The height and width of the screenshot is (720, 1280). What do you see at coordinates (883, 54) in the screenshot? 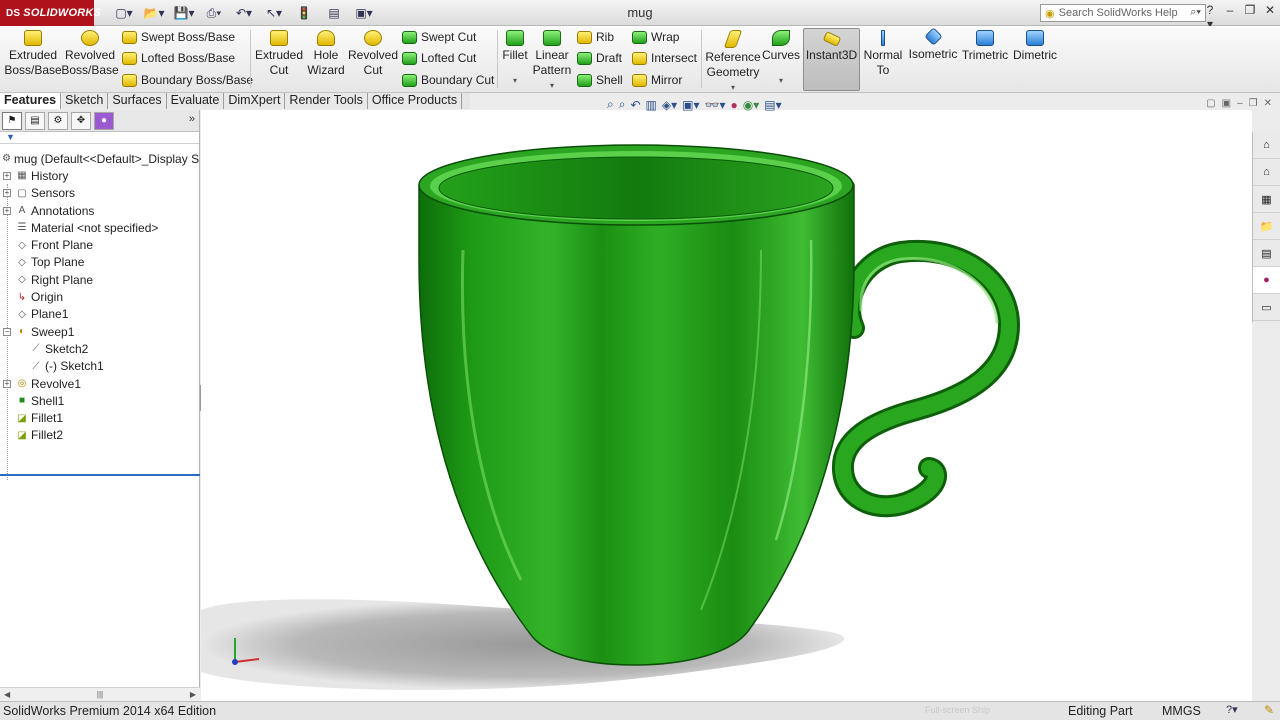
I see `normal-to-button: Normal To` at bounding box center [883, 54].